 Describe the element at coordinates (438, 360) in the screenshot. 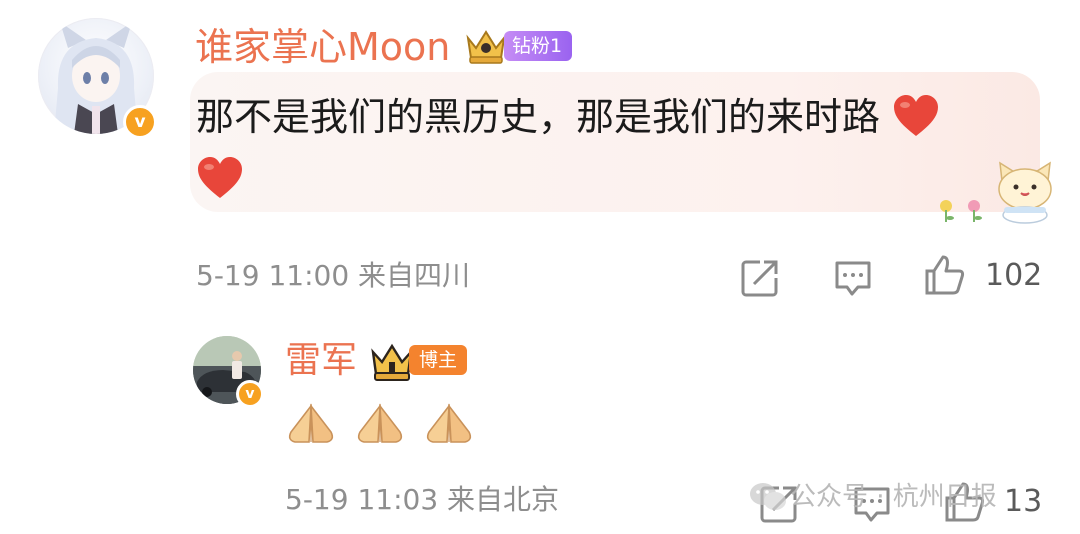

I see `blogger-badge: 博主` at that location.